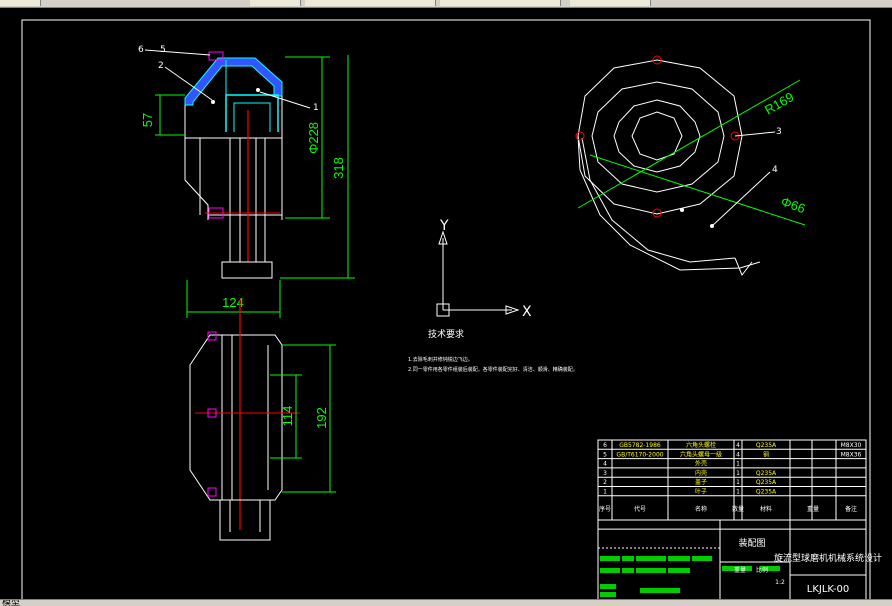 The height and width of the screenshot is (606, 892). What do you see at coordinates (316, 108) in the screenshot?
I see `callout-1: 1` at bounding box center [316, 108].